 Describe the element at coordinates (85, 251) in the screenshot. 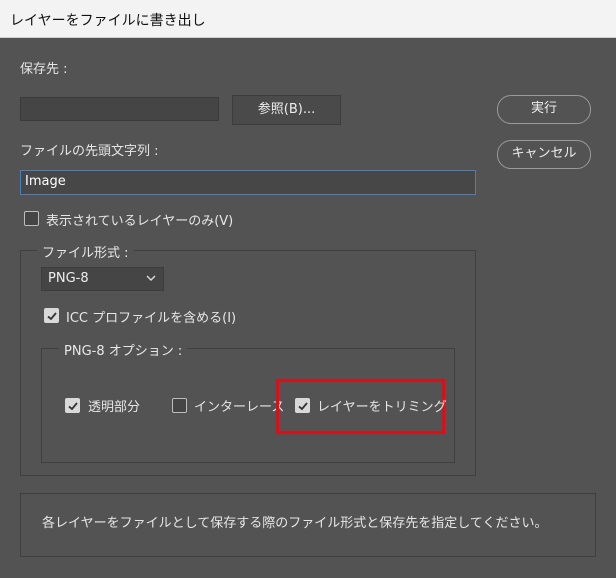

I see `file-format-legend: ファイル形式 :` at that location.